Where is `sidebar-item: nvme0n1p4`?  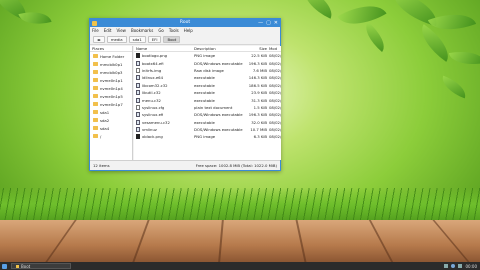
sidebar-item: nvme0n1p4 is located at coordinates (111, 88).